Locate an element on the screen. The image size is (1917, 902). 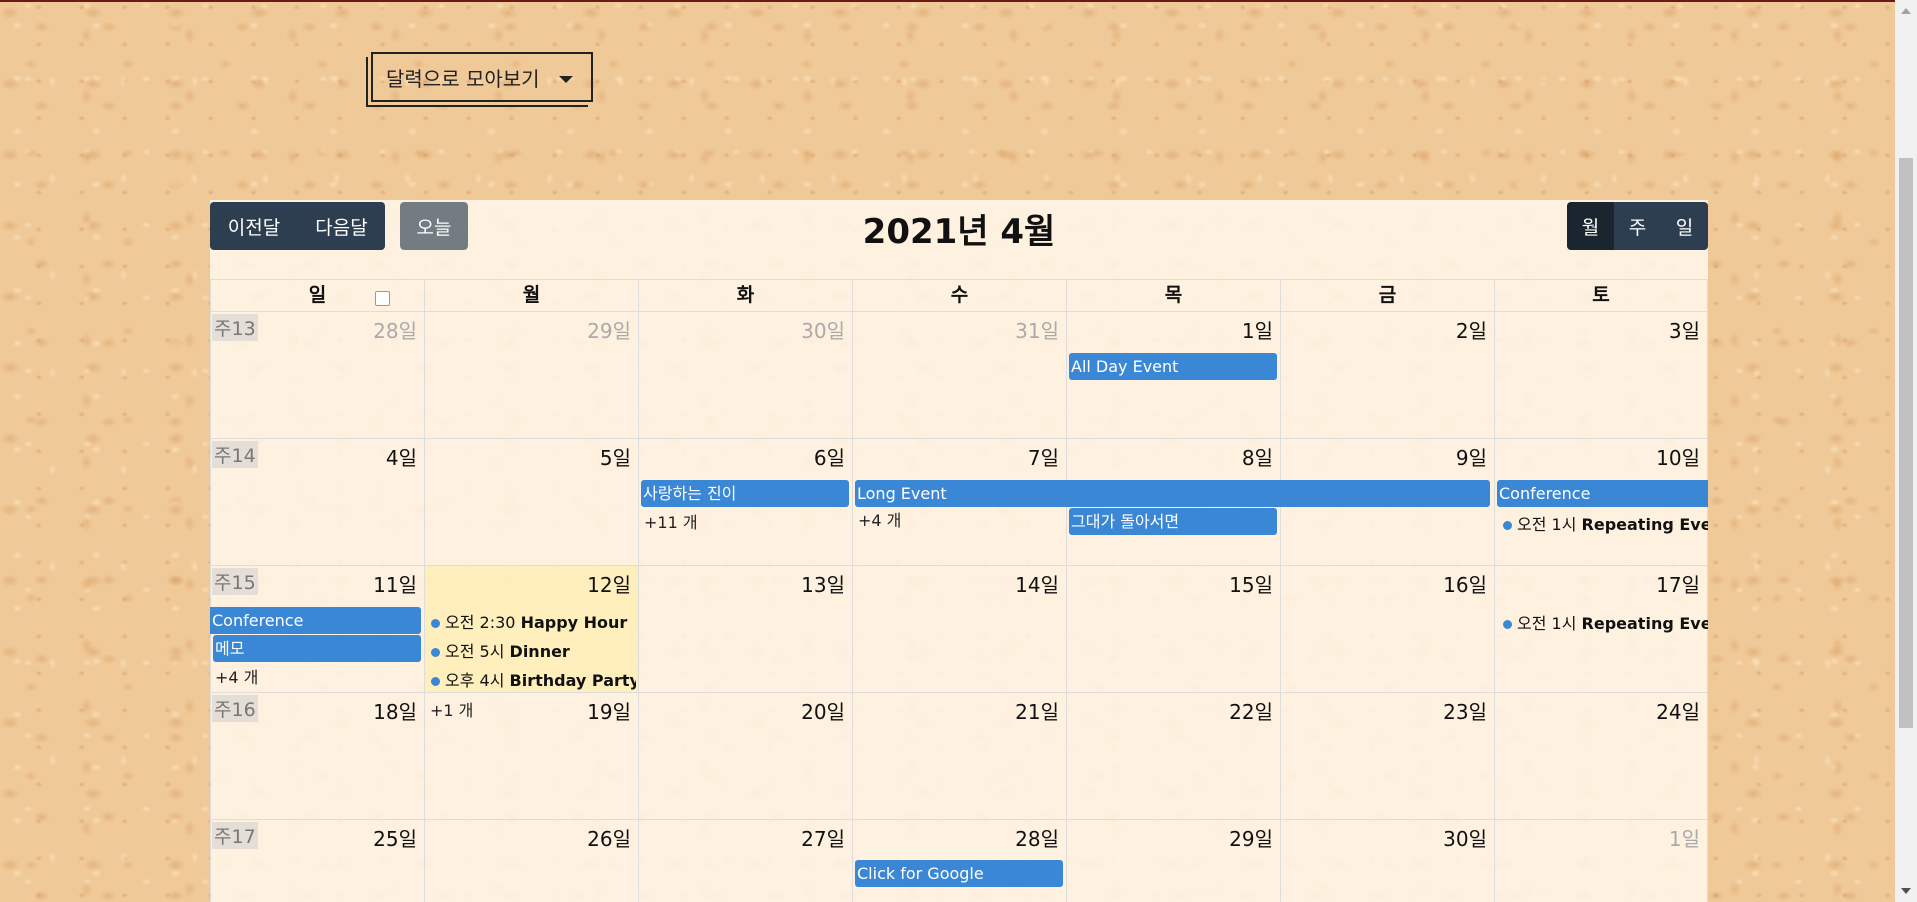
day-cell: 5일 is located at coordinates (531, 502).